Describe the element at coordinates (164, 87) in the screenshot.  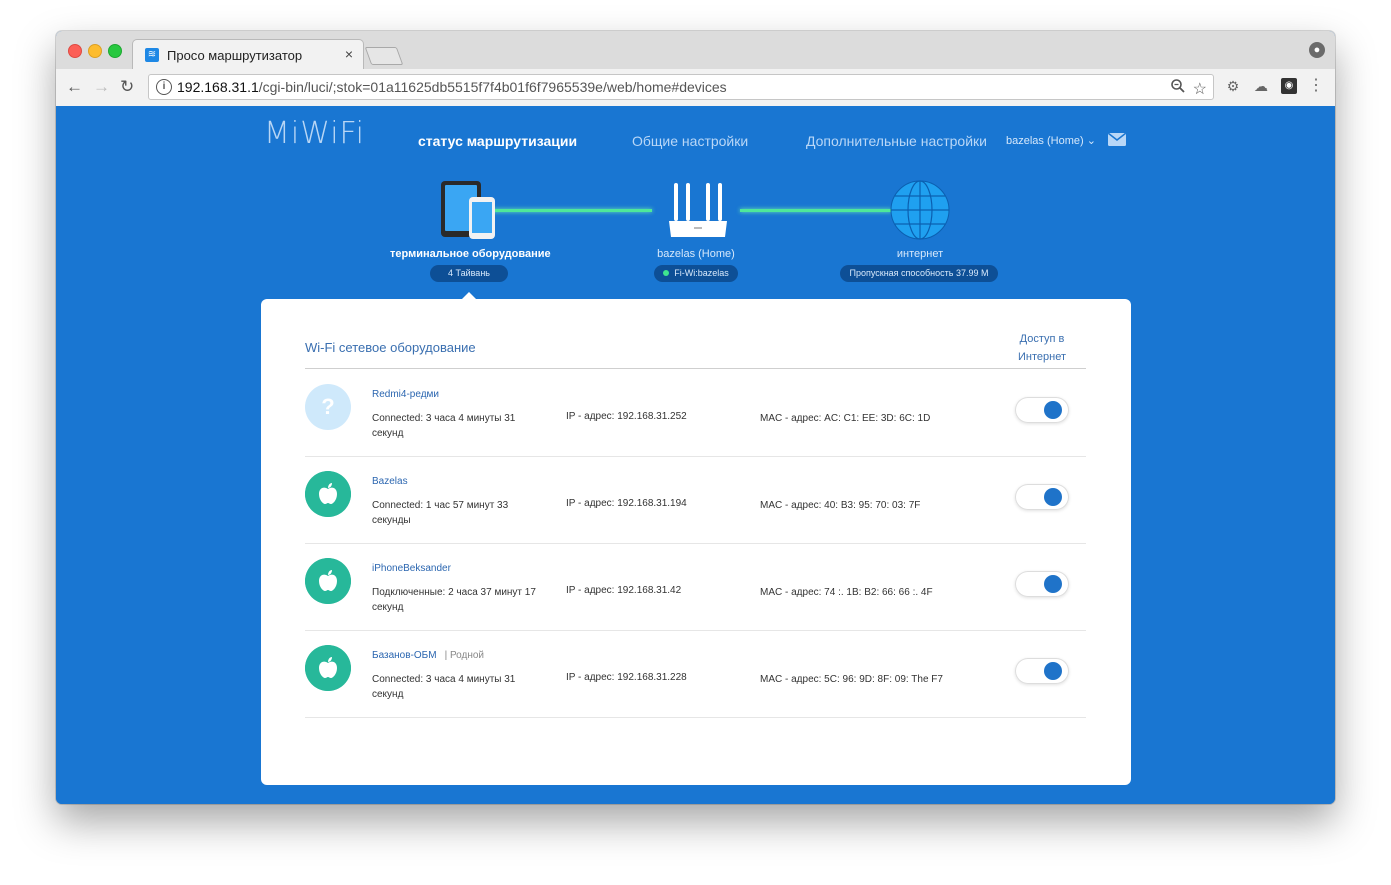
I see `info-icon: i` at that location.